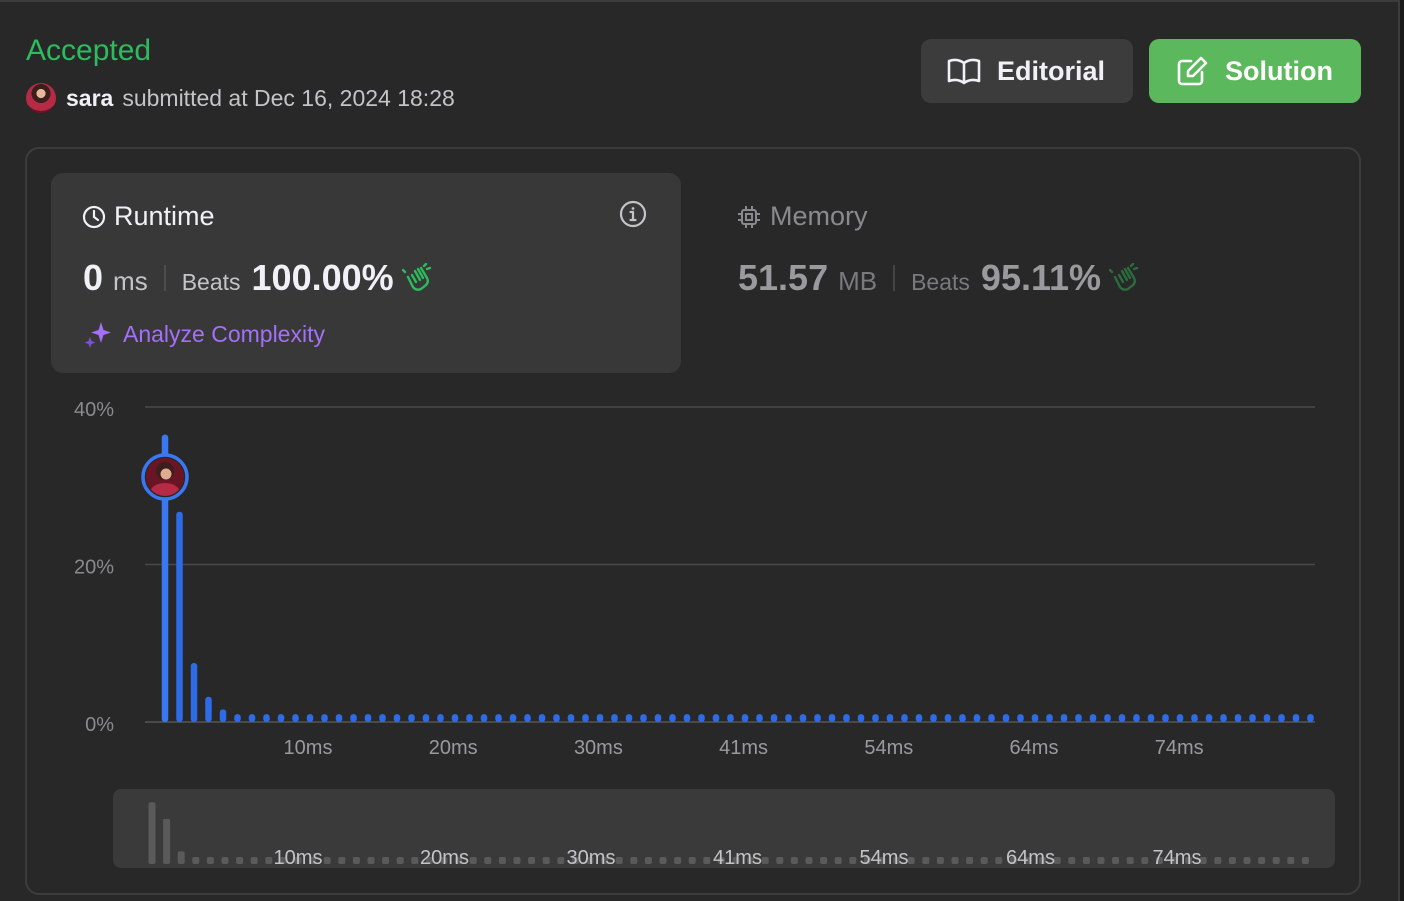 This screenshot has width=1404, height=901. I want to click on navigator-tick-label: 10ms, so click(298, 858).